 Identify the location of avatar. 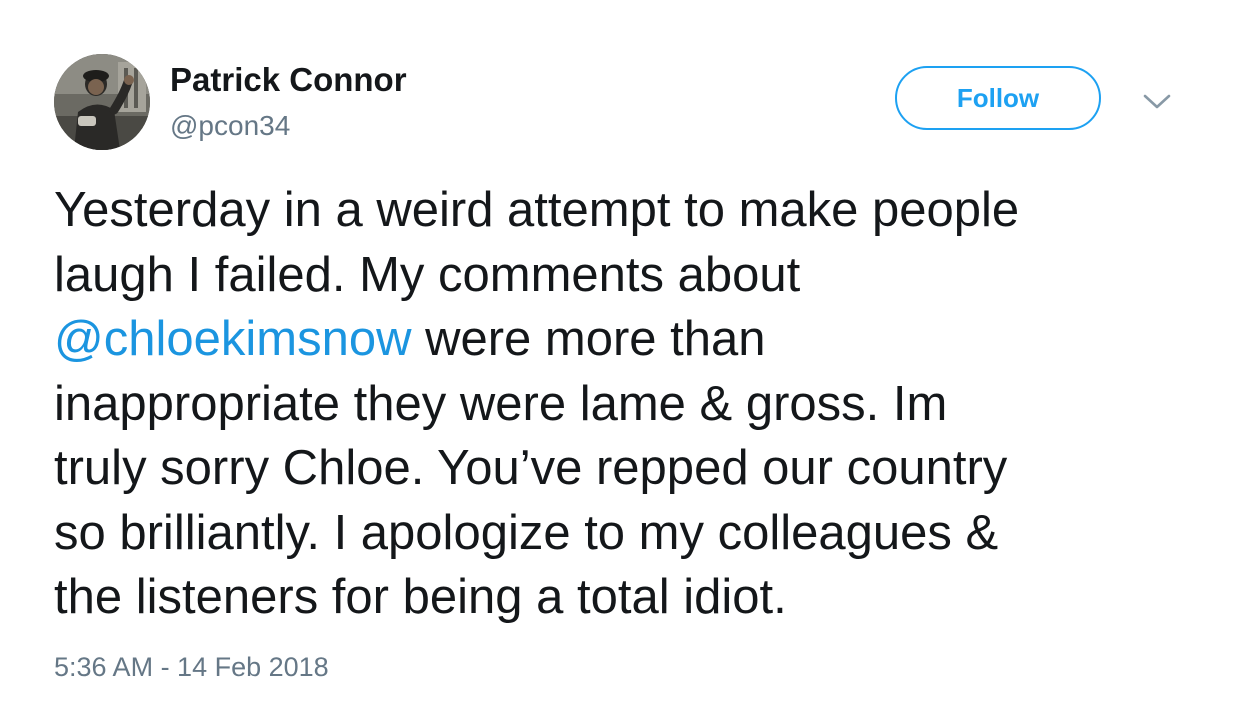
(102, 102).